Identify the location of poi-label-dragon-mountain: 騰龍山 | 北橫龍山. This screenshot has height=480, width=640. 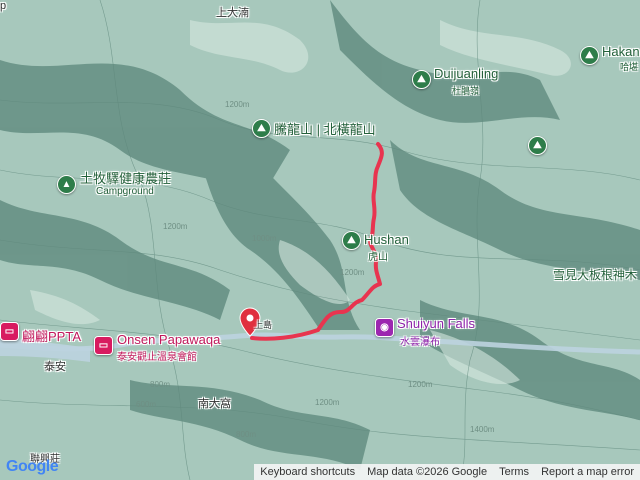
(325, 128).